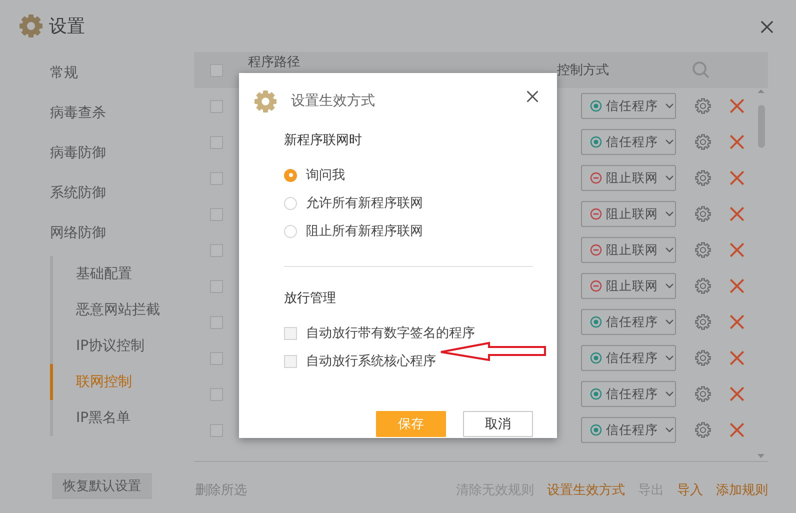 Image resolution: width=796 pixels, height=513 pixels. Describe the element at coordinates (310, 299) in the screenshot. I see `section-heading: 放行管理` at that location.